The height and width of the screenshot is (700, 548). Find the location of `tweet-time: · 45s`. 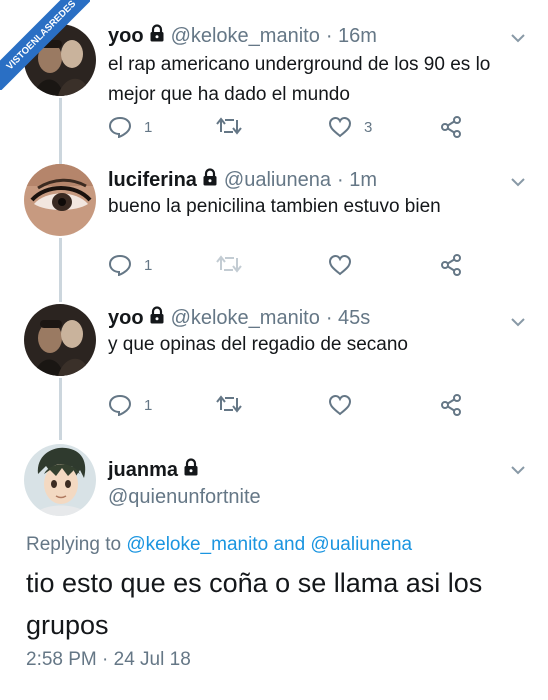

tweet-time: · 45s is located at coordinates (348, 318).